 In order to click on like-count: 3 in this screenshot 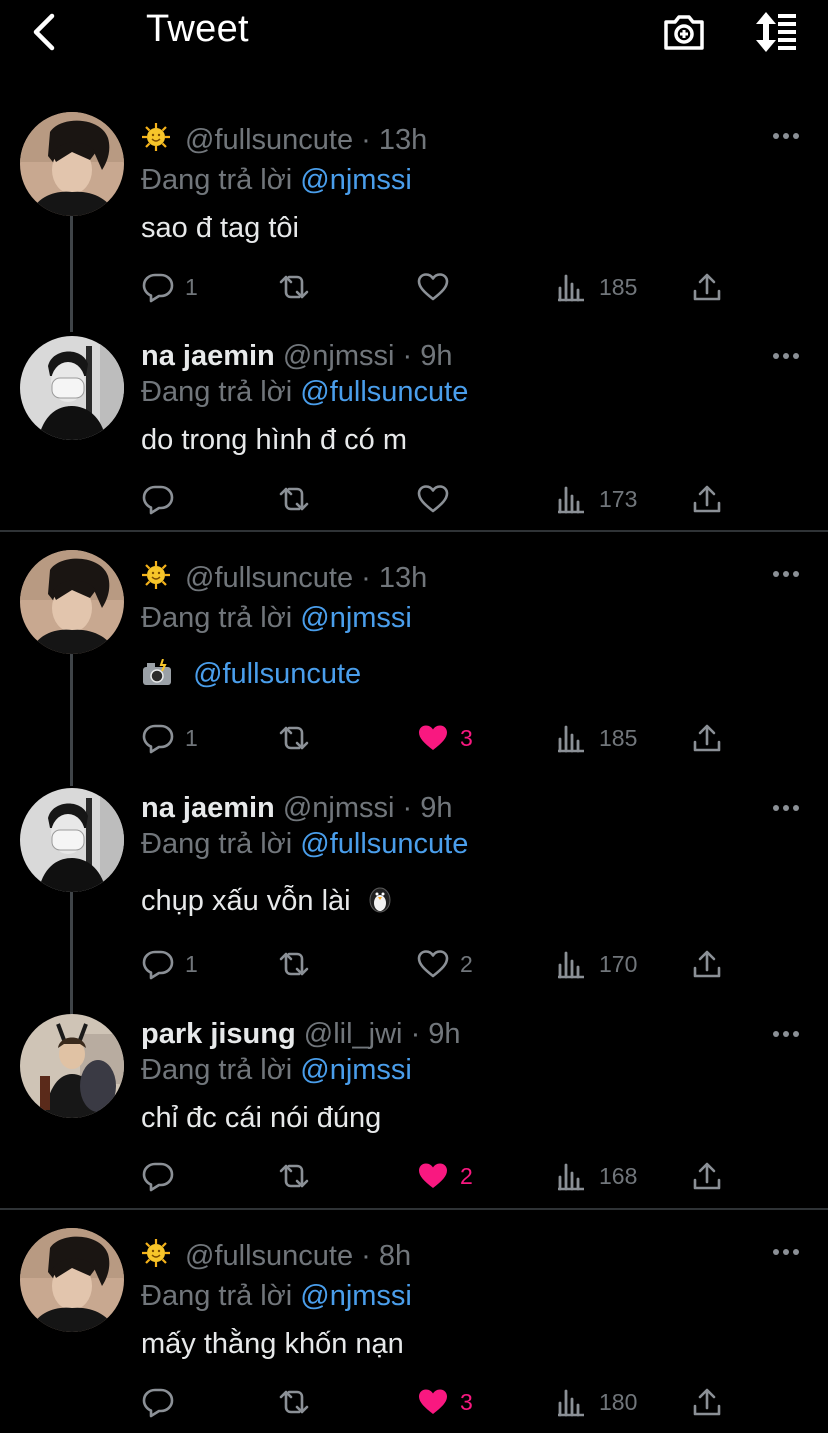, I will do `click(466, 1401)`.